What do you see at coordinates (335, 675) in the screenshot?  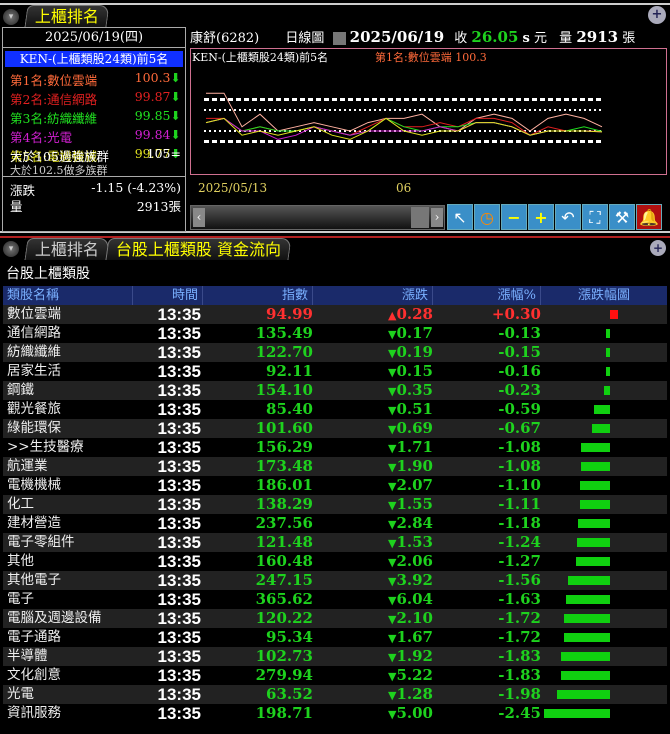 I see `table-row: 文化創意 13:35 279.94 ▼5.22 -1.83` at bounding box center [335, 675].